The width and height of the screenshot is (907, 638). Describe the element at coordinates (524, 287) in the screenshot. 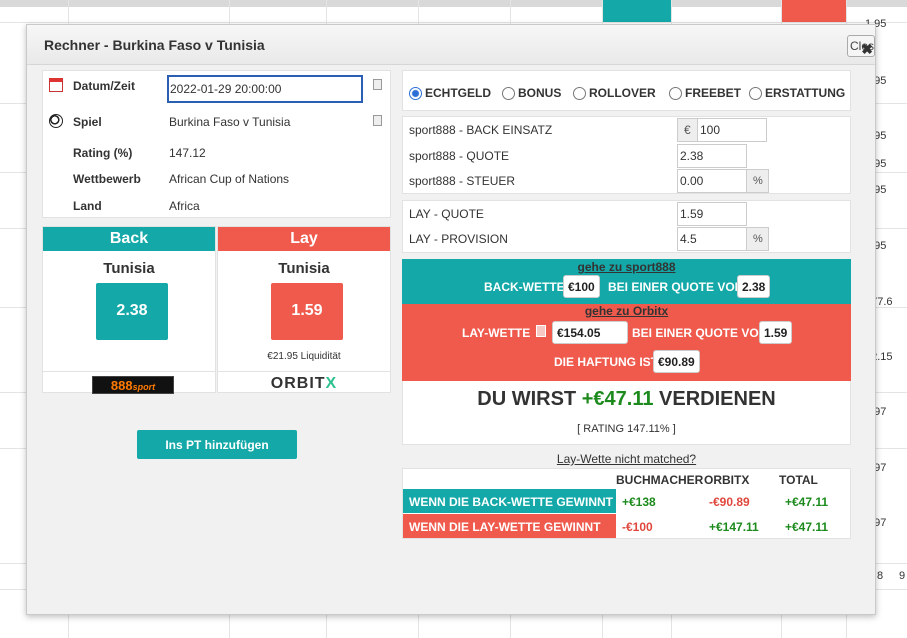

I see `back-bet-label: BACK-WETTE` at that location.